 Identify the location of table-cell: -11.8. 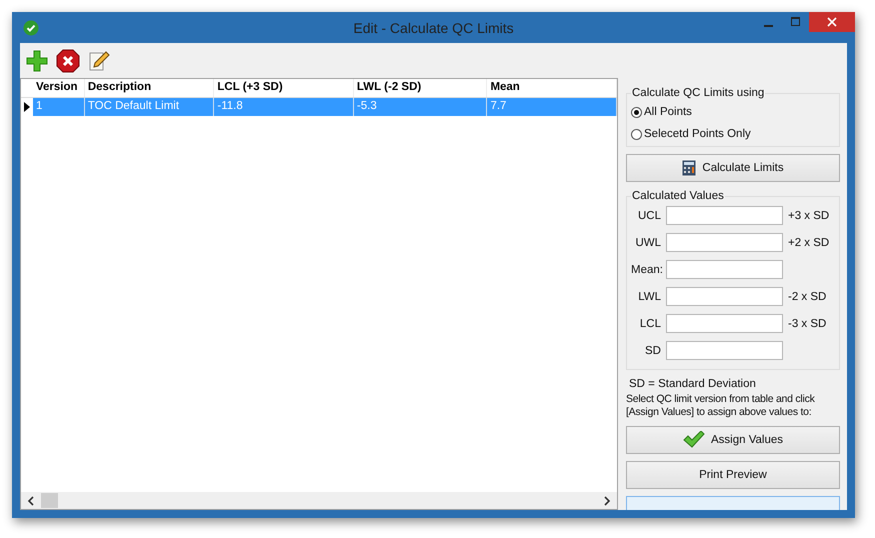
(284, 107).